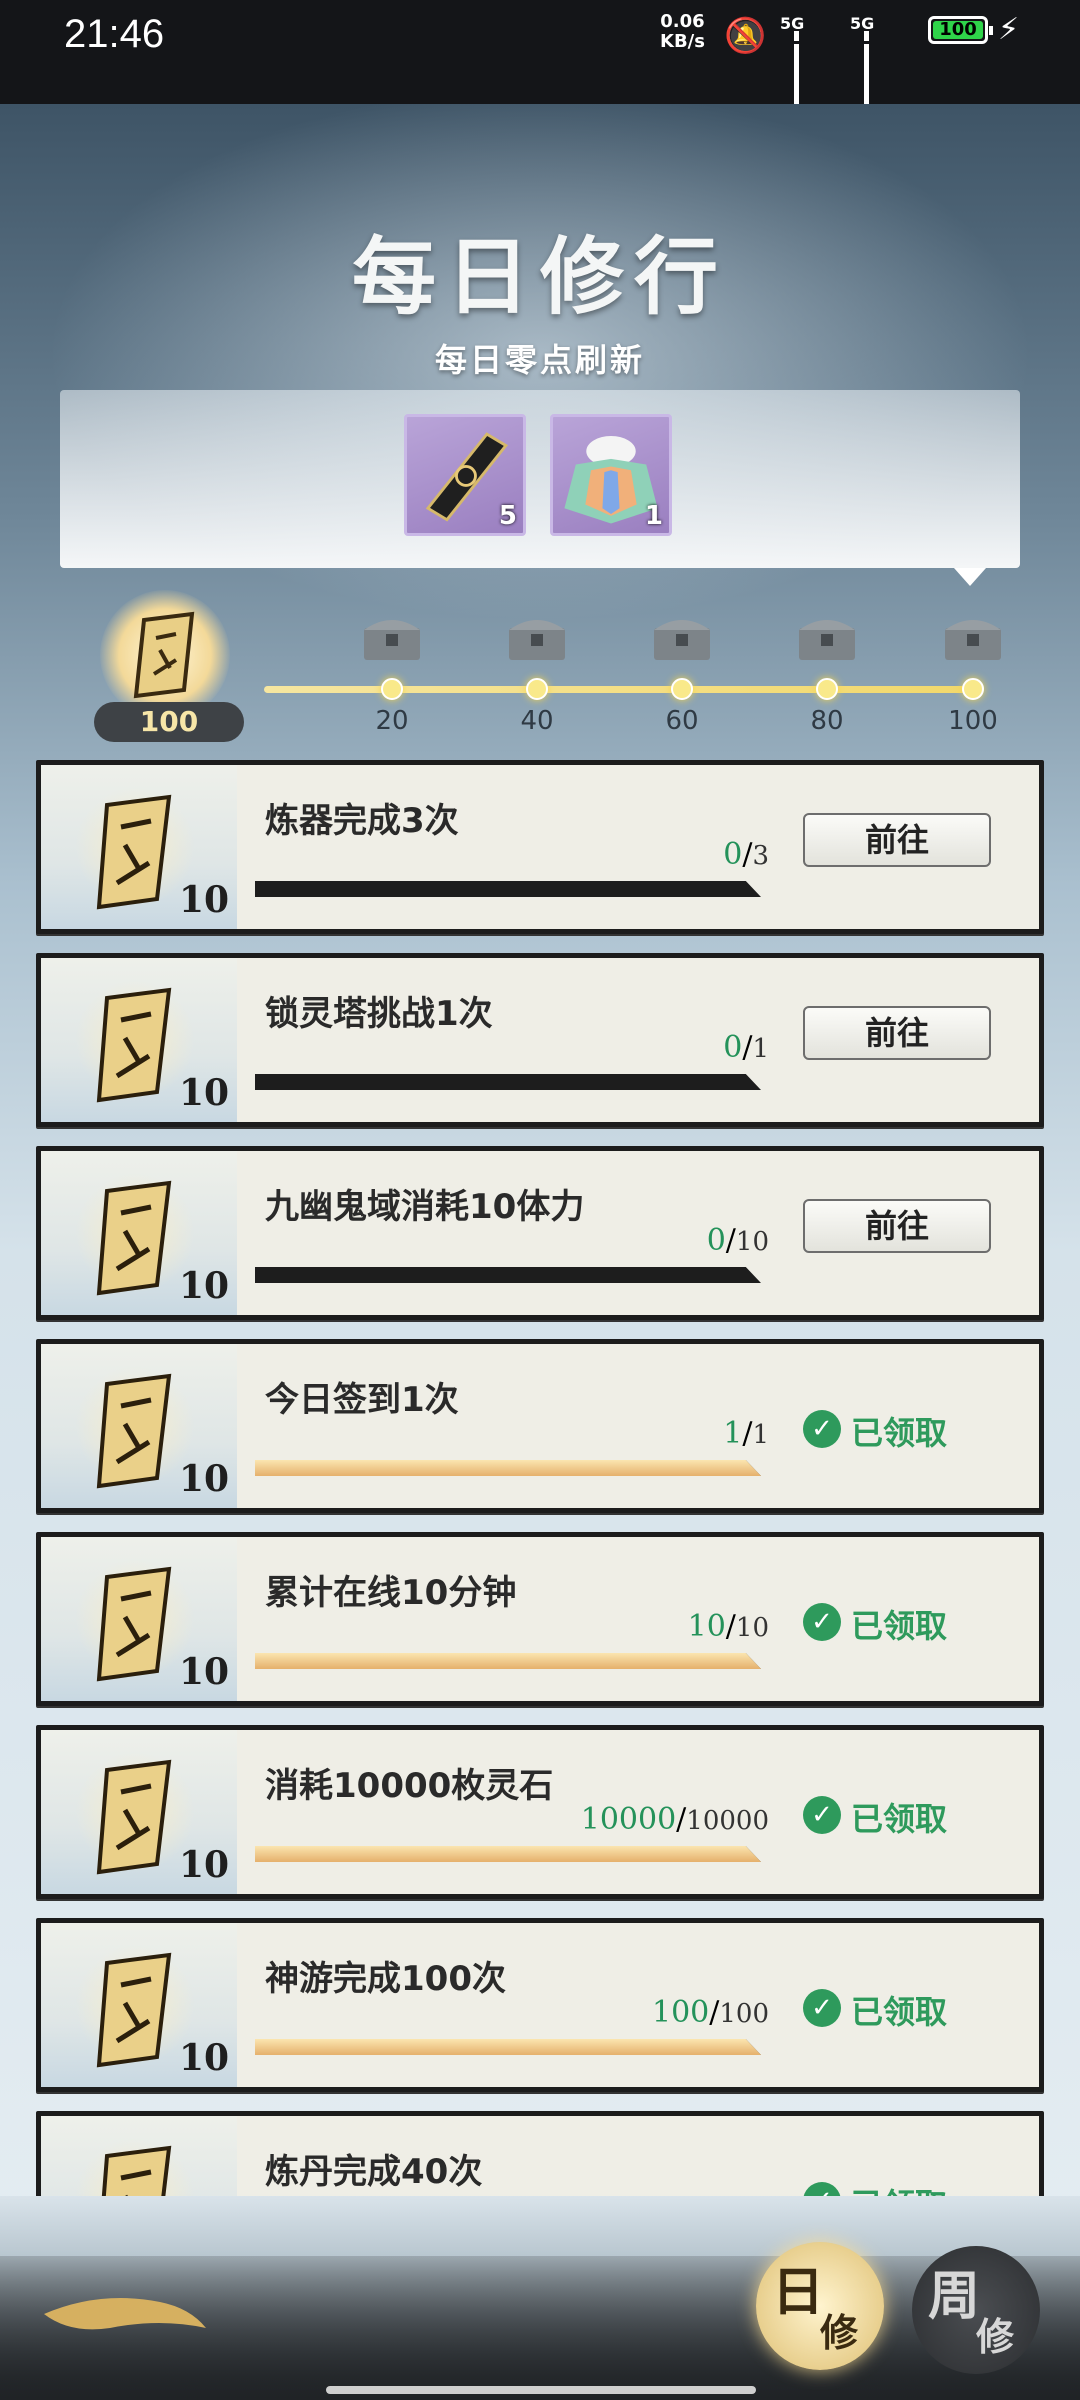  I want to click on mute-icon: 🔕, so click(745, 36).